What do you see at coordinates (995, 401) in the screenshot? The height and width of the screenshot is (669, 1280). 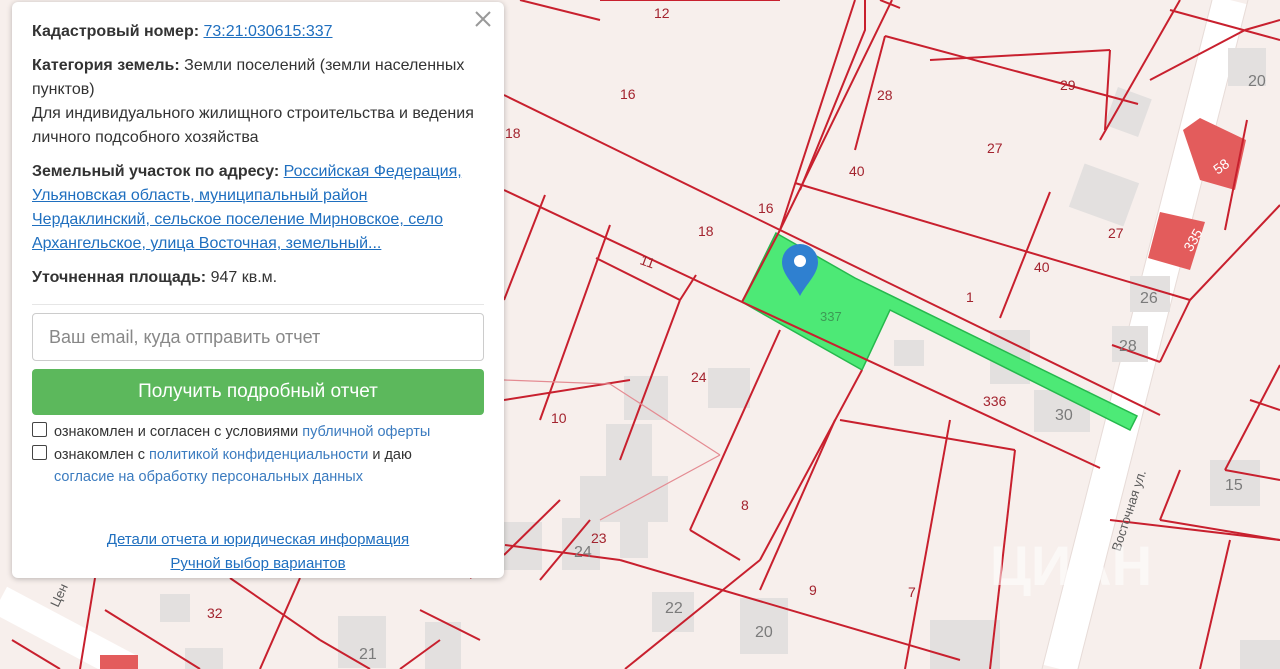 I see `plot-label: 336` at bounding box center [995, 401].